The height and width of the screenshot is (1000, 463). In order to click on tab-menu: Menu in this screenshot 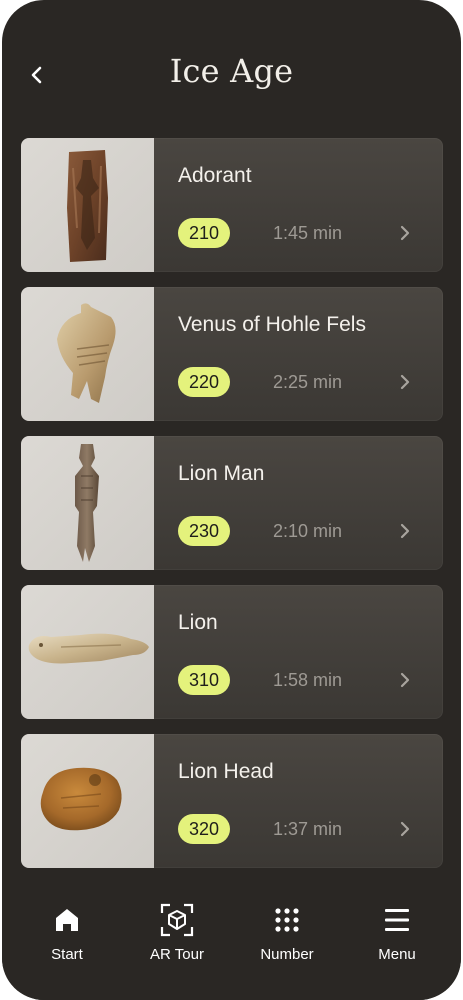, I will do `click(397, 931)`.